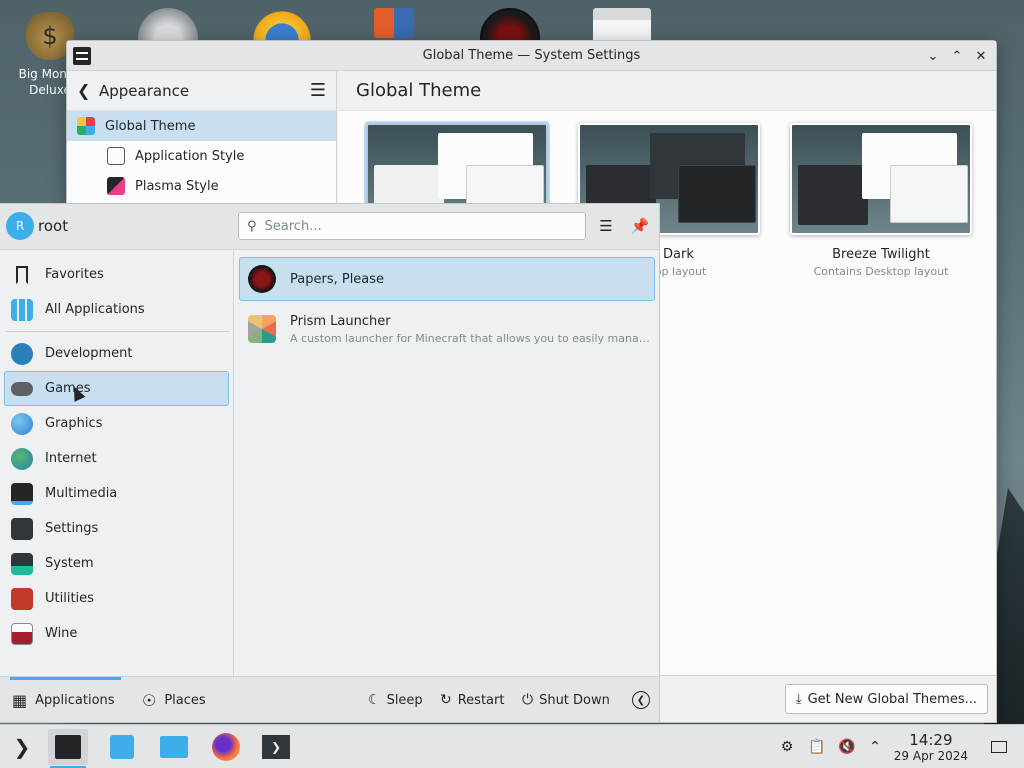  What do you see at coordinates (72, 528) in the screenshot?
I see `category-label: Settings` at bounding box center [72, 528].